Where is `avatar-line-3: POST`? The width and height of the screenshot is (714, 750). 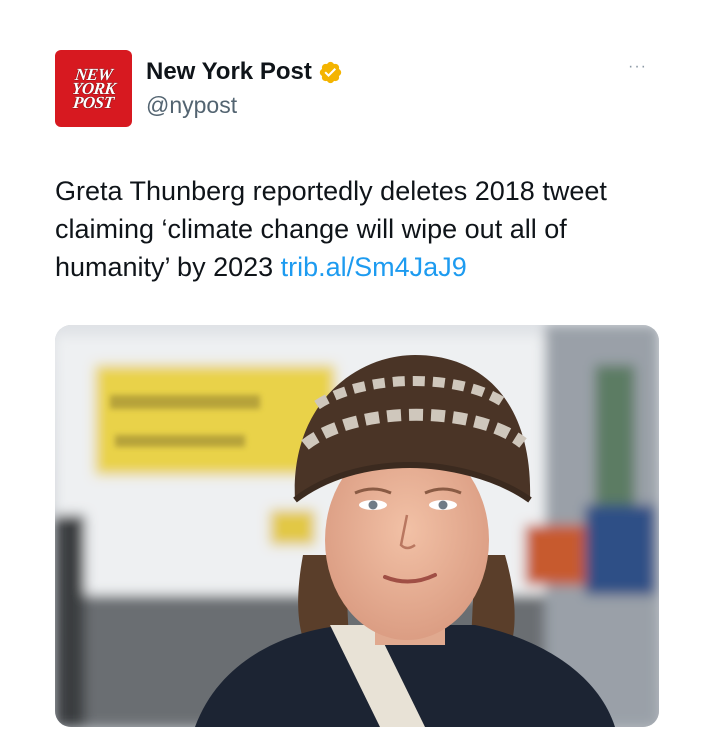 avatar-line-3: POST is located at coordinates (93, 102).